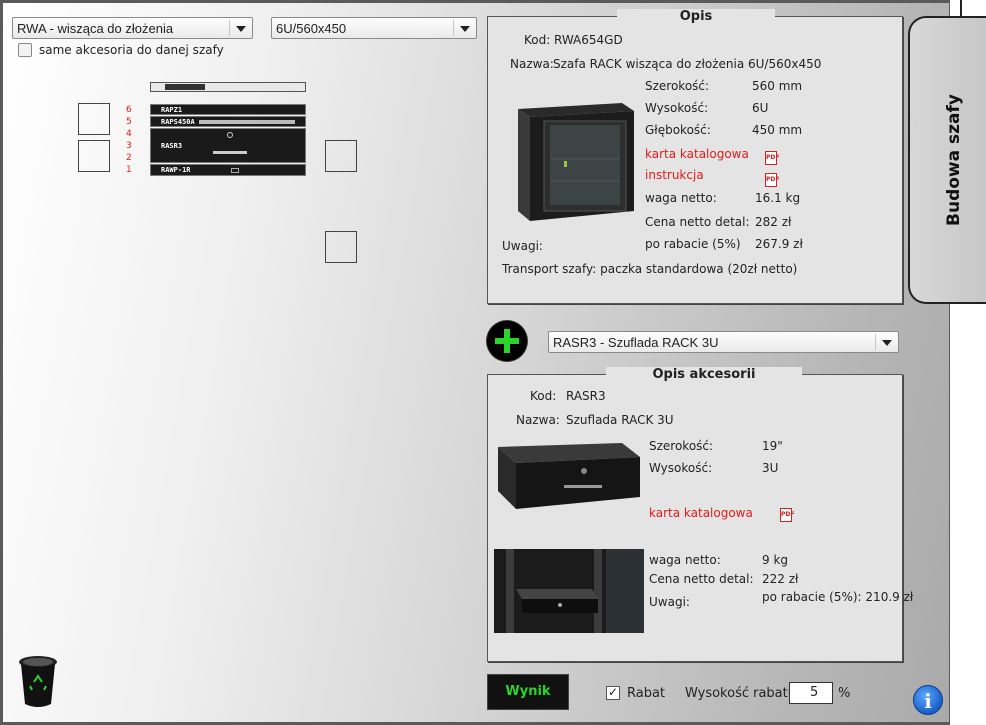 This screenshot has width=986, height=725. What do you see at coordinates (569, 591) in the screenshot?
I see `drawer-in-rack-image` at bounding box center [569, 591].